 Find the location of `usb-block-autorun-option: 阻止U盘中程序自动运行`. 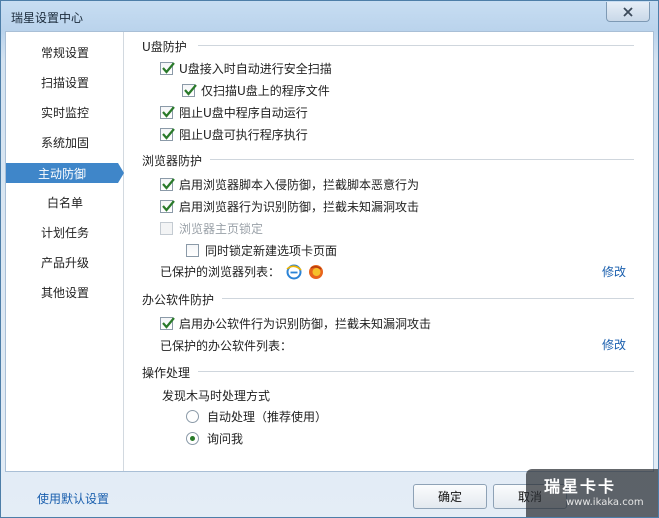

usb-block-autorun-option: 阻止U盘中程序自动运行 is located at coordinates (234, 112).